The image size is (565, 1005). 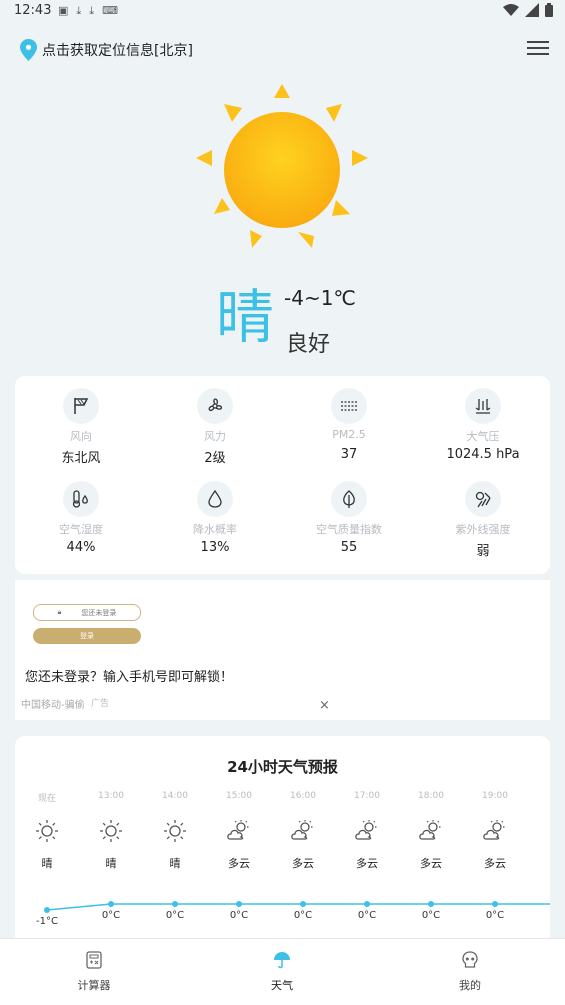 What do you see at coordinates (215, 406) in the screenshot?
I see `fan-icon` at bounding box center [215, 406].